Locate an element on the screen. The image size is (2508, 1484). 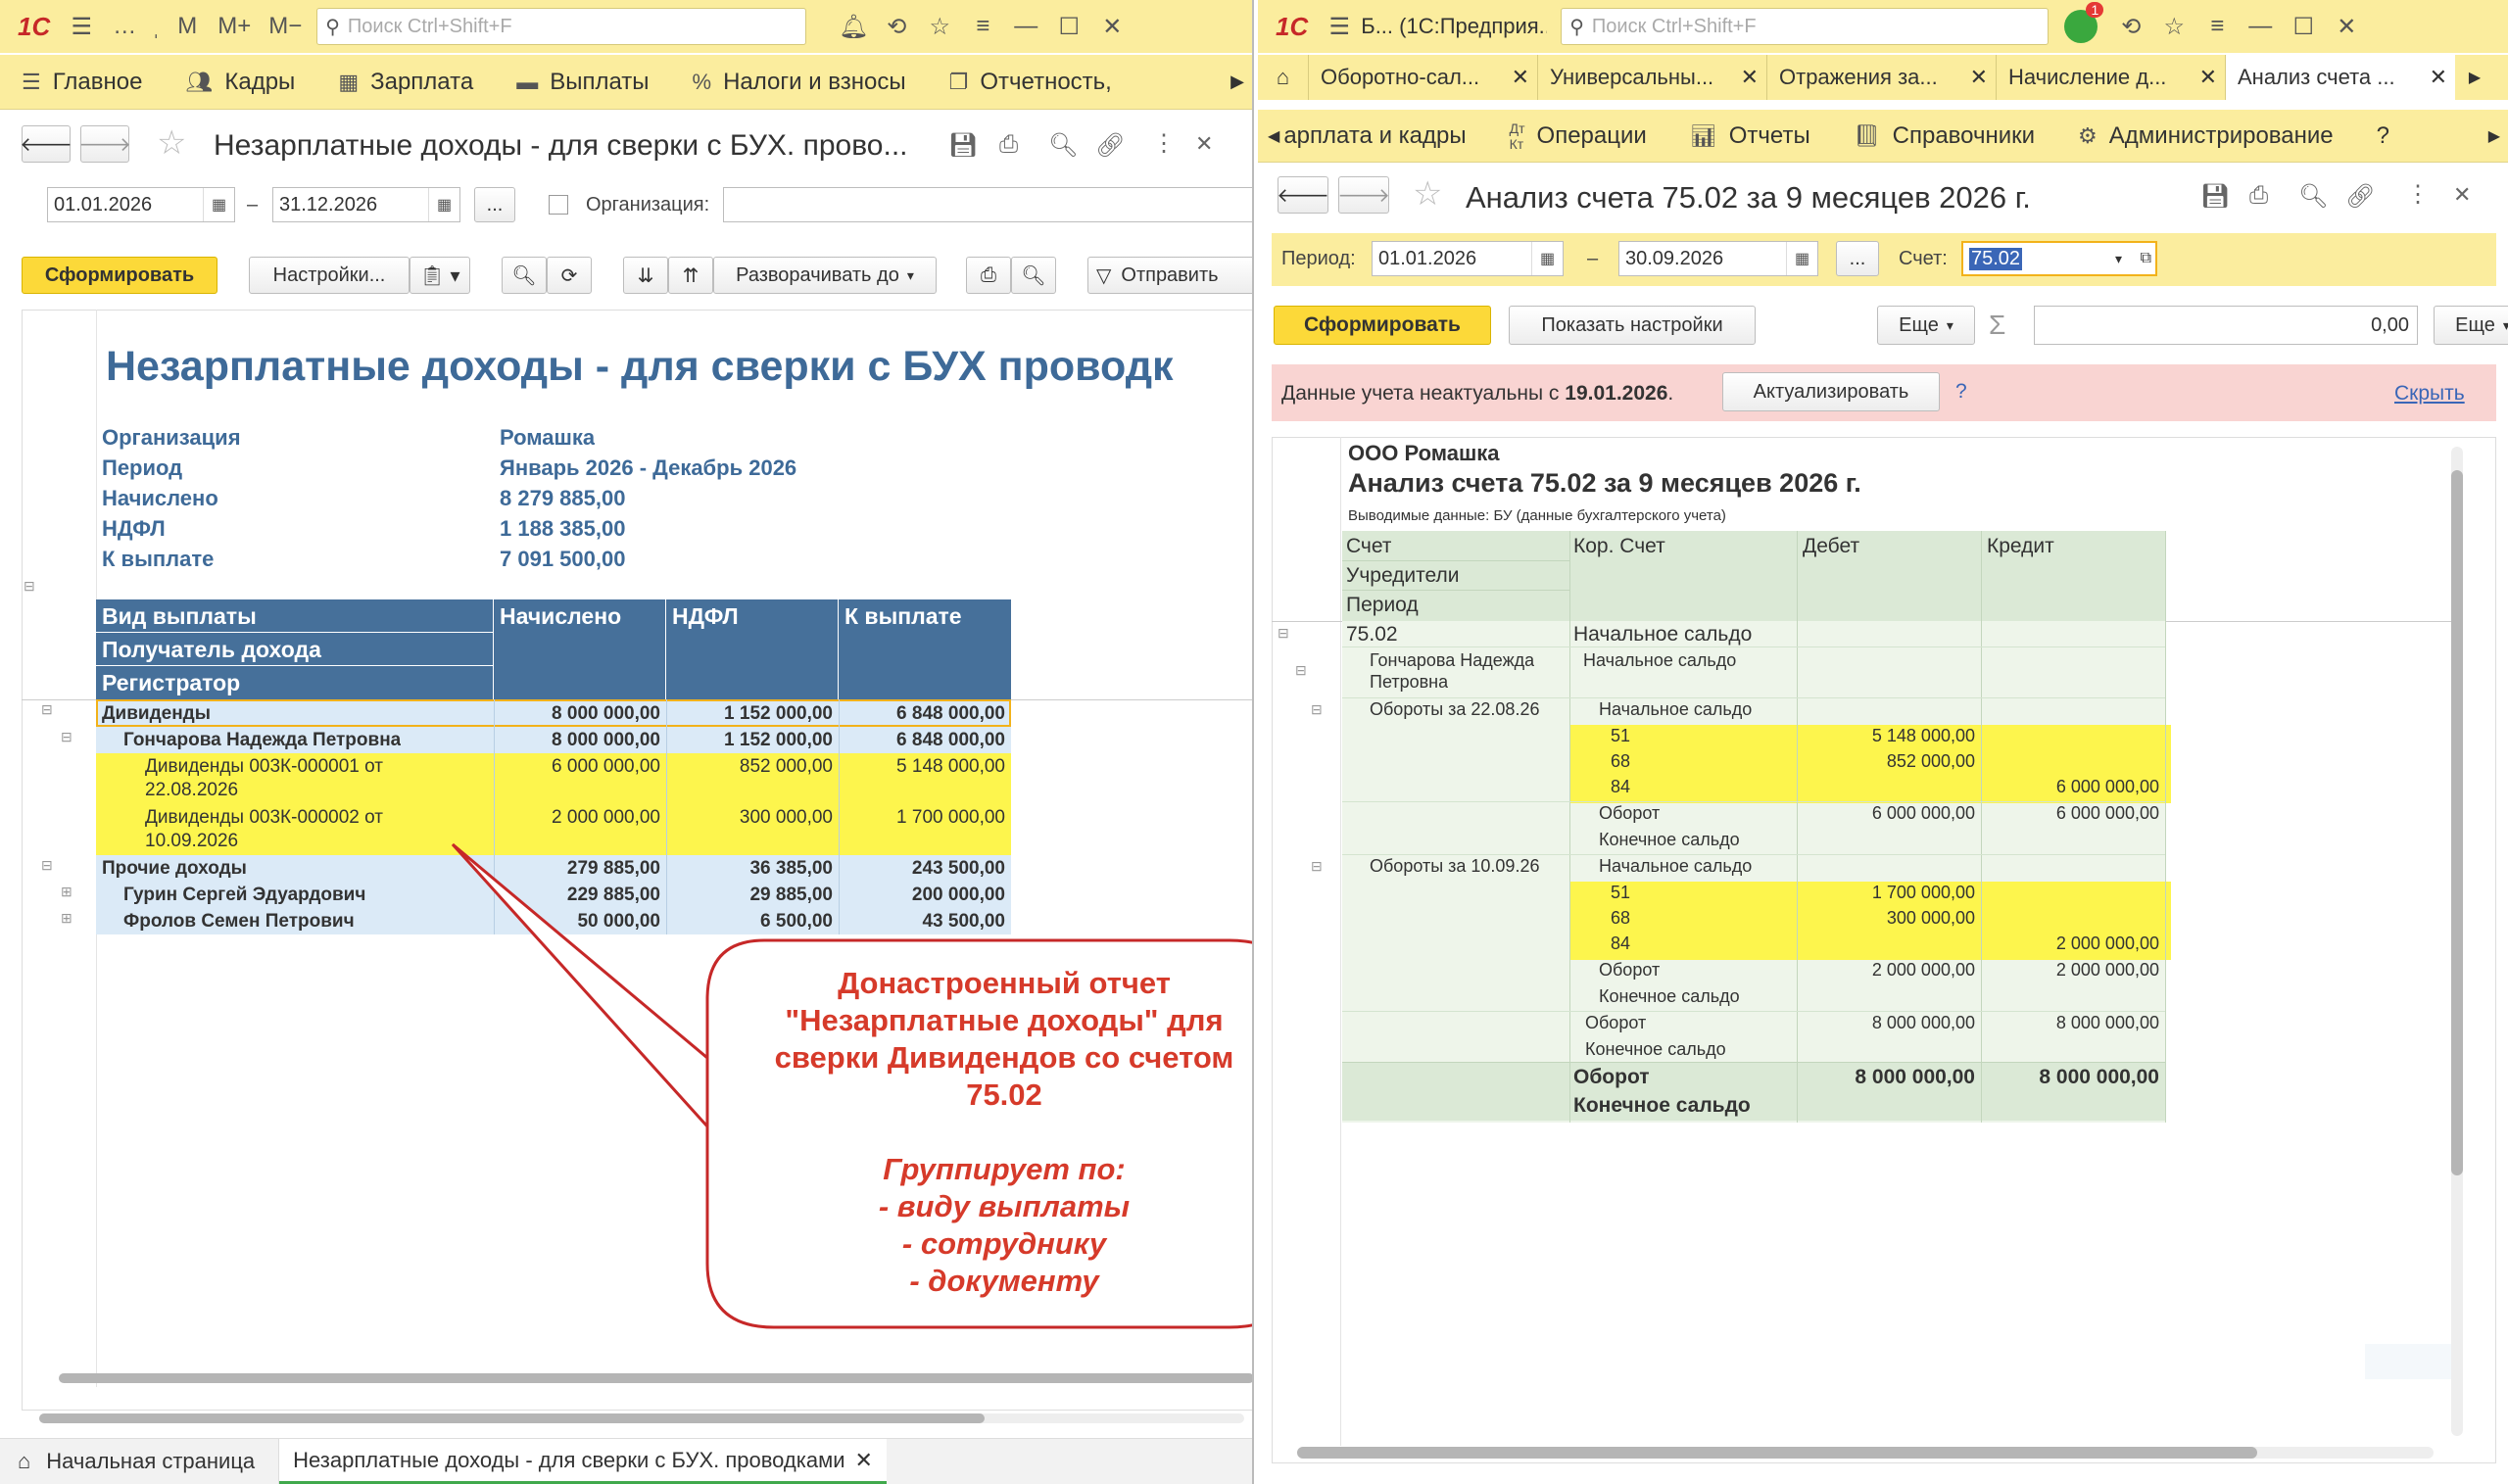
tab-osv: Оборотно-сал... ✕ is located at coordinates (1423, 77).